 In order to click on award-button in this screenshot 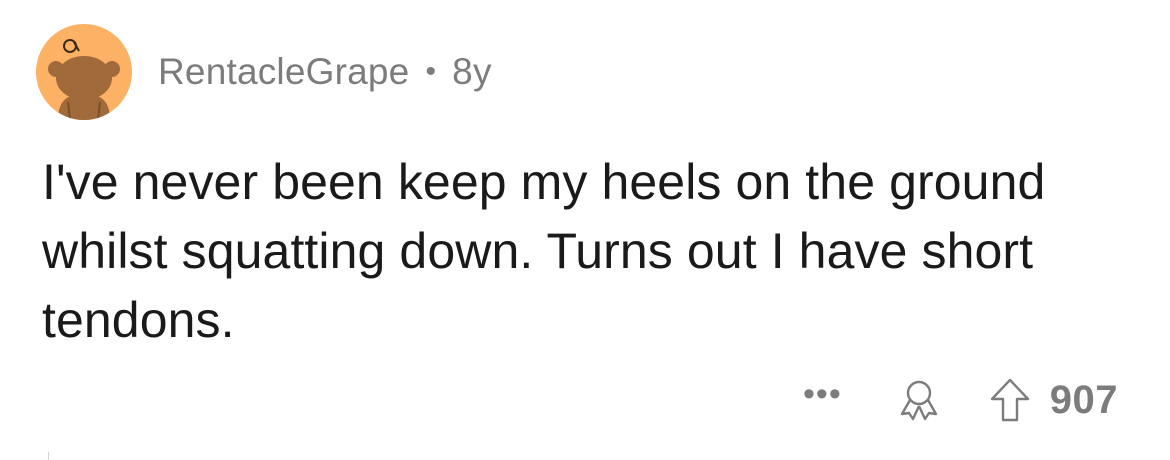, I will do `click(919, 400)`.